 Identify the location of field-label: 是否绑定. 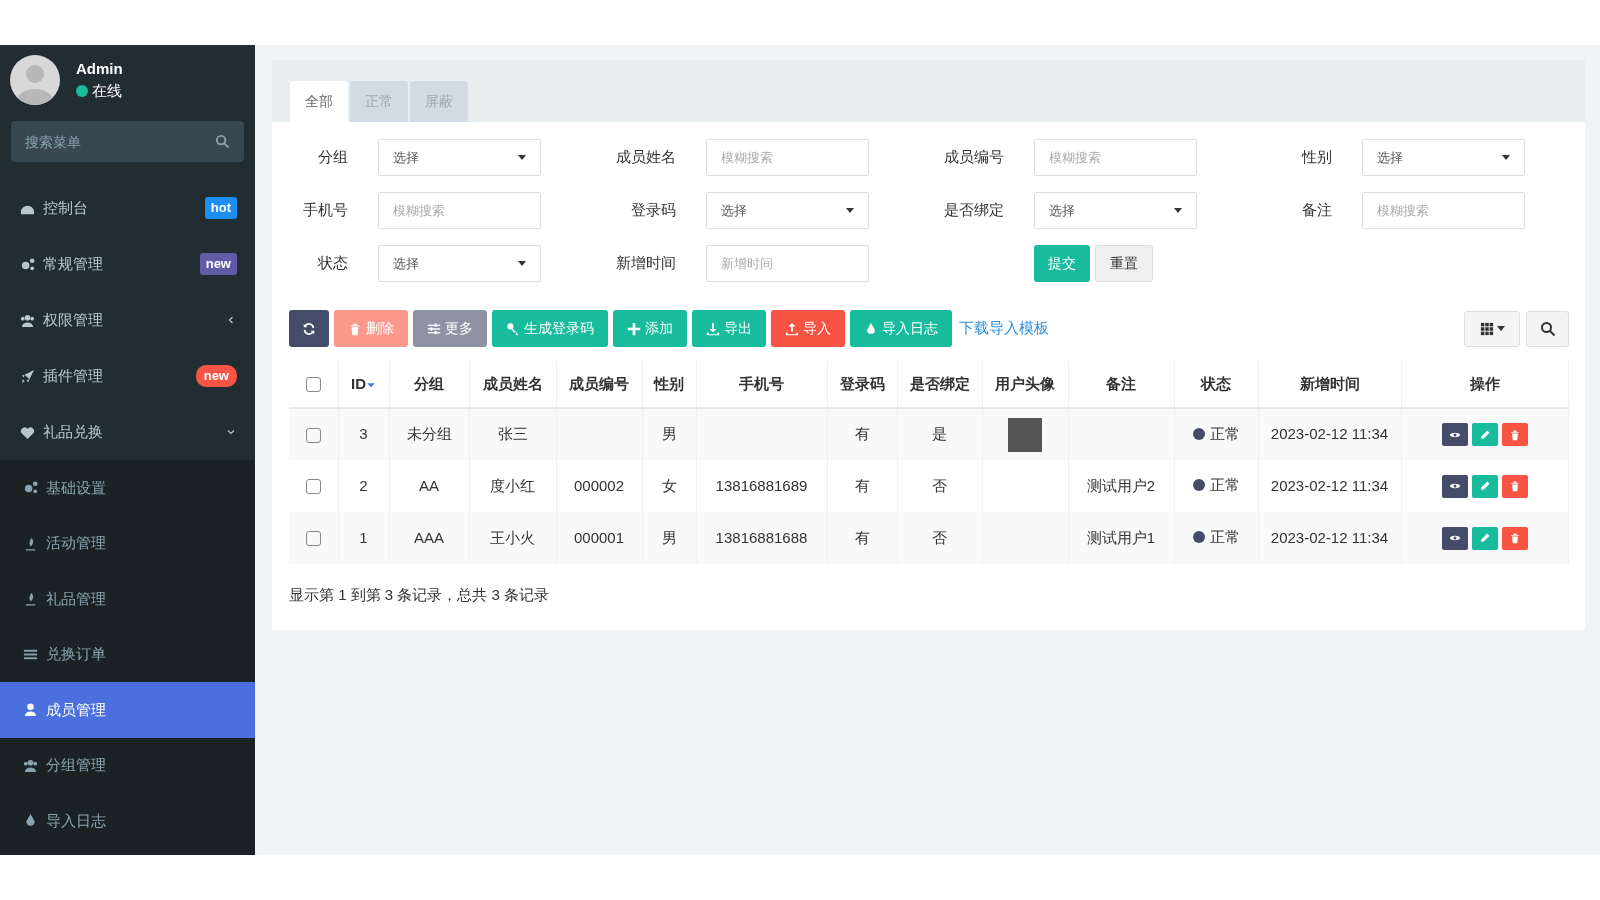
(974, 210).